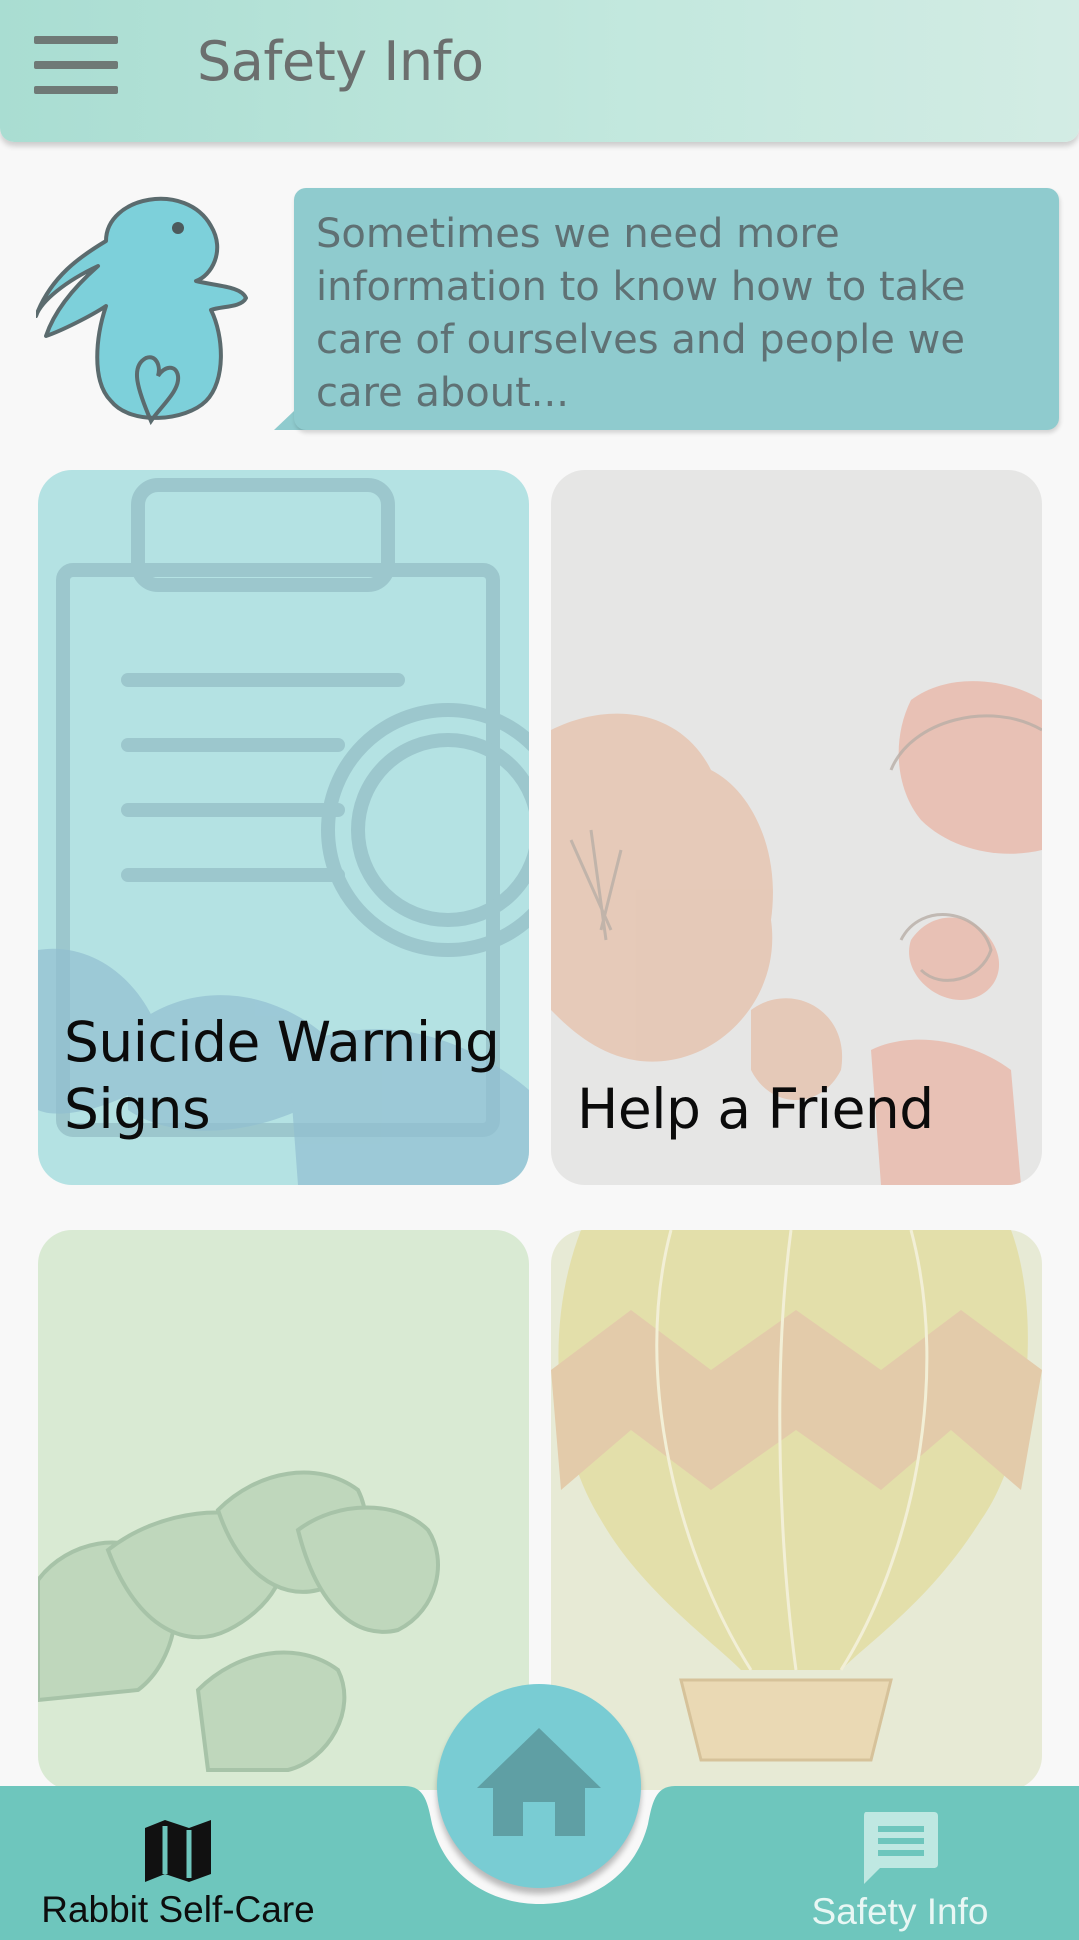 The image size is (1079, 1940). Describe the element at coordinates (539, 1782) in the screenshot. I see `home-icon` at that location.